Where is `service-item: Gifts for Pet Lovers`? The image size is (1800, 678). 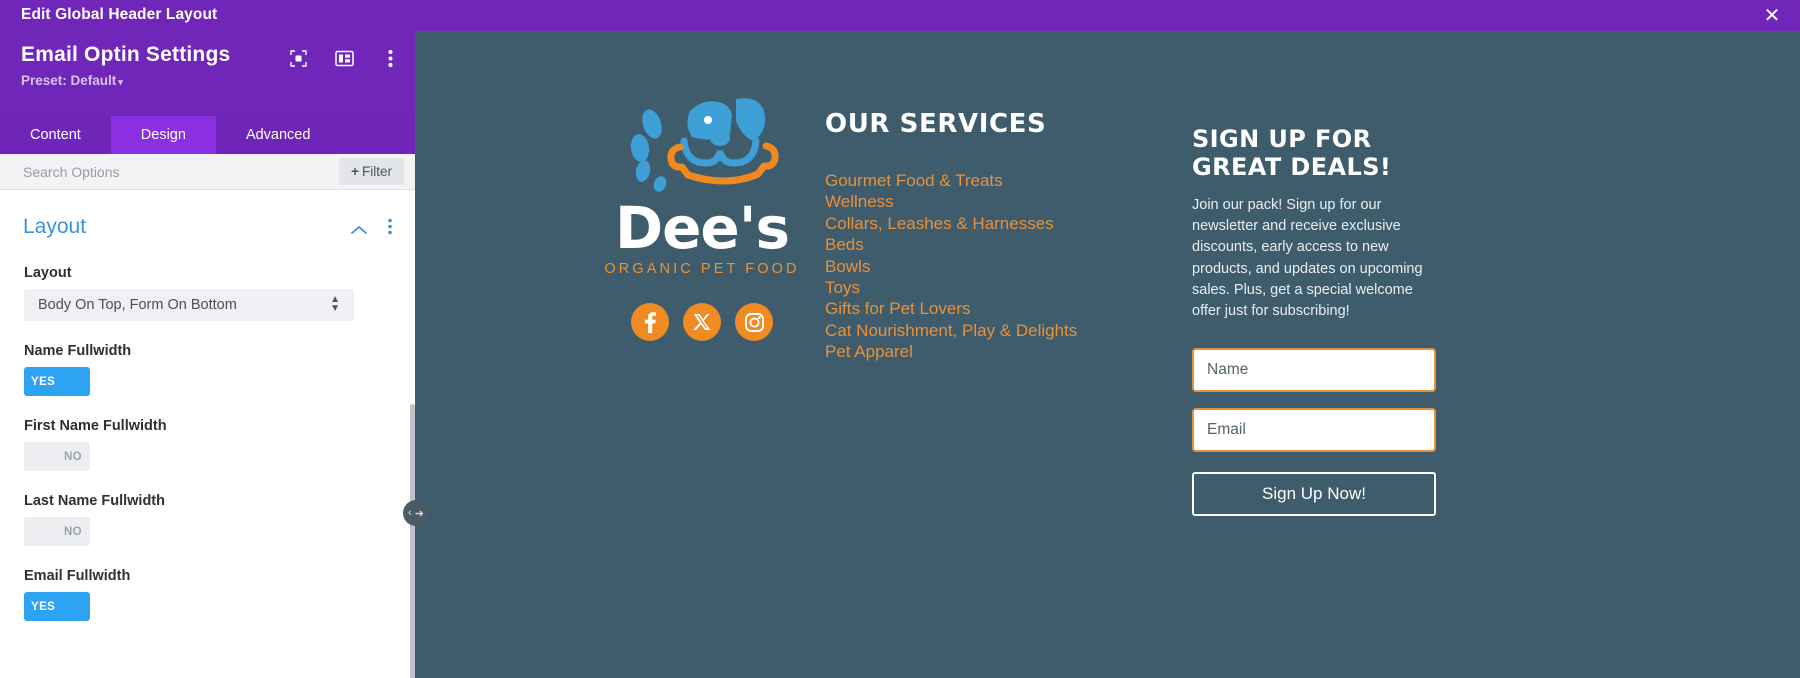
service-item: Gifts for Pet Lovers is located at coordinates (990, 308).